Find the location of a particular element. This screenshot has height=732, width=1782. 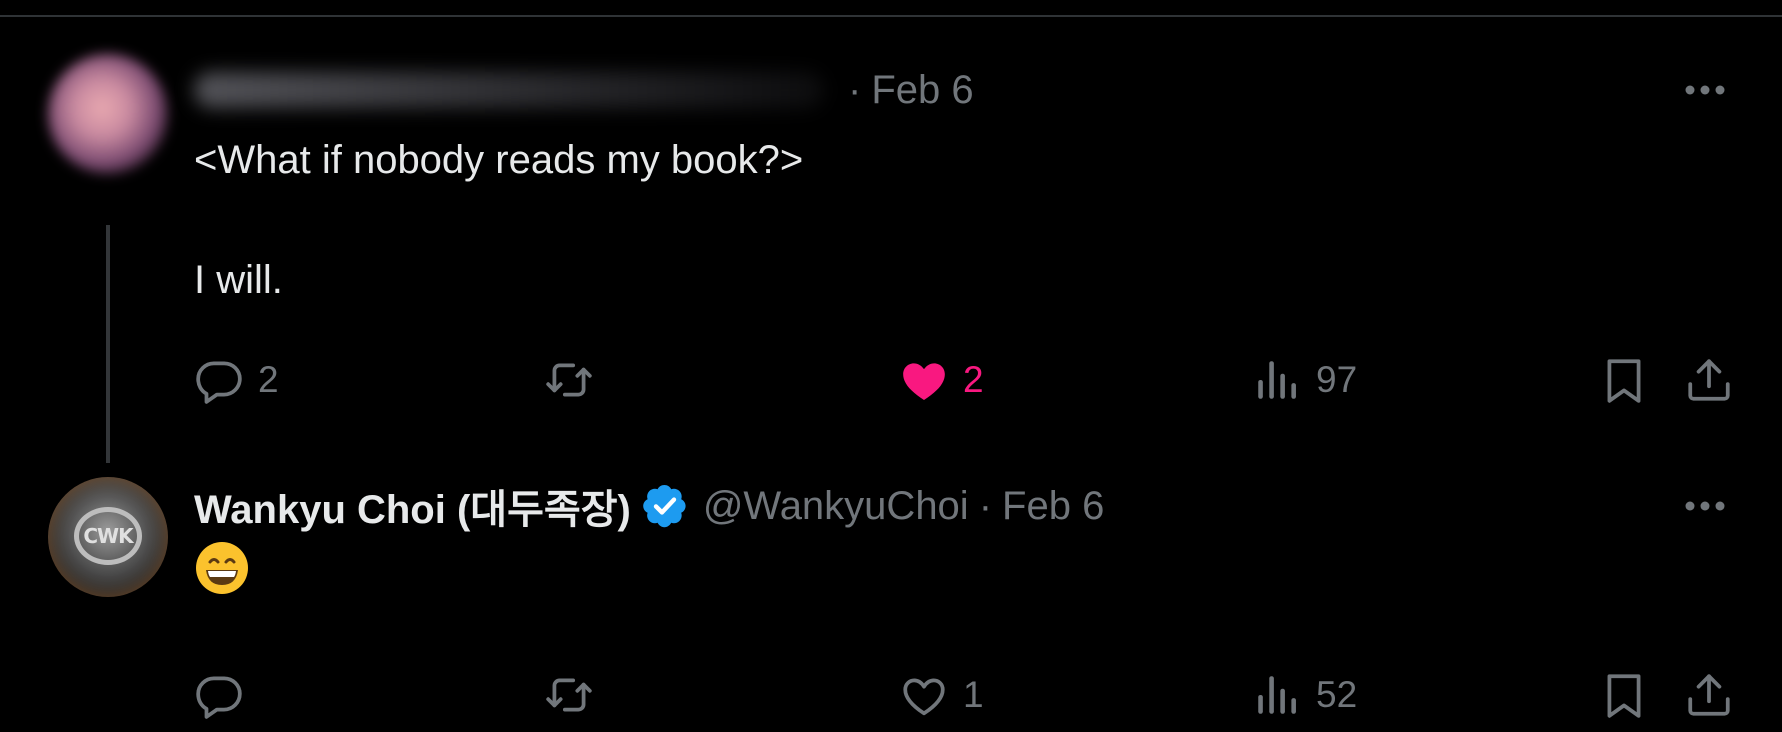

tweet-actions: 2 2 97 is located at coordinates (964, 380).